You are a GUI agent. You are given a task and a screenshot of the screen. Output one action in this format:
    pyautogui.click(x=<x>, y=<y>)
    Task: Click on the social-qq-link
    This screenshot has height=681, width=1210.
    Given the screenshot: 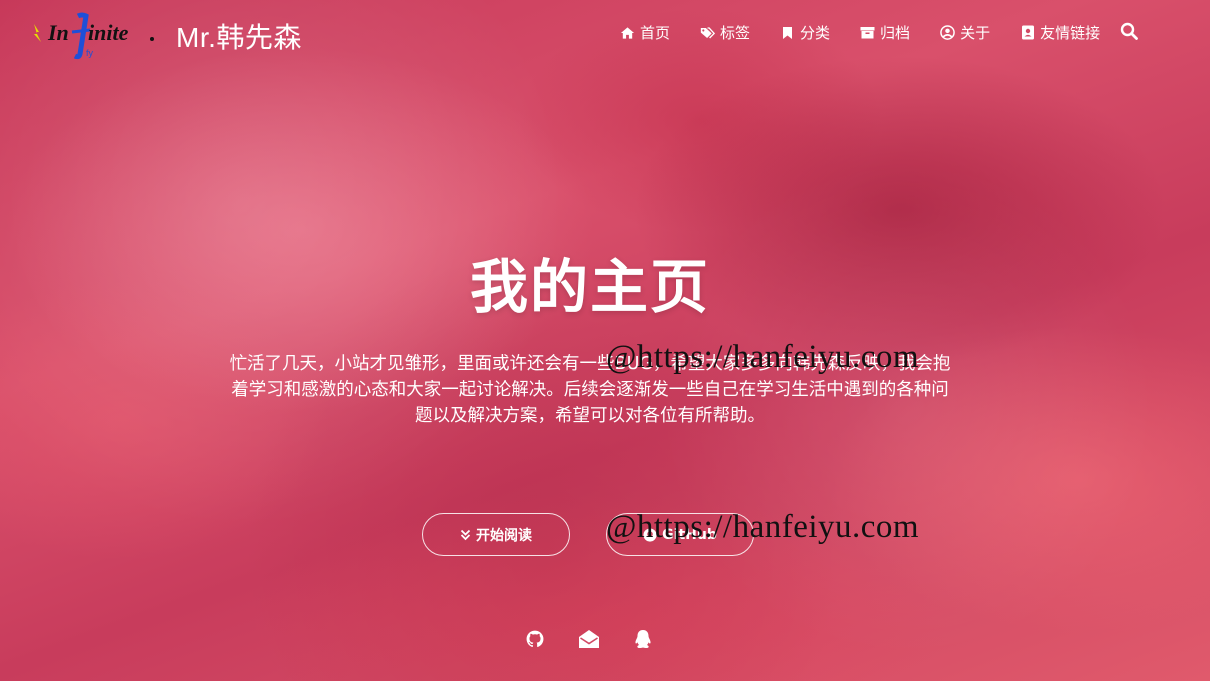 What is the action you would take?
    pyautogui.click(x=643, y=641)
    